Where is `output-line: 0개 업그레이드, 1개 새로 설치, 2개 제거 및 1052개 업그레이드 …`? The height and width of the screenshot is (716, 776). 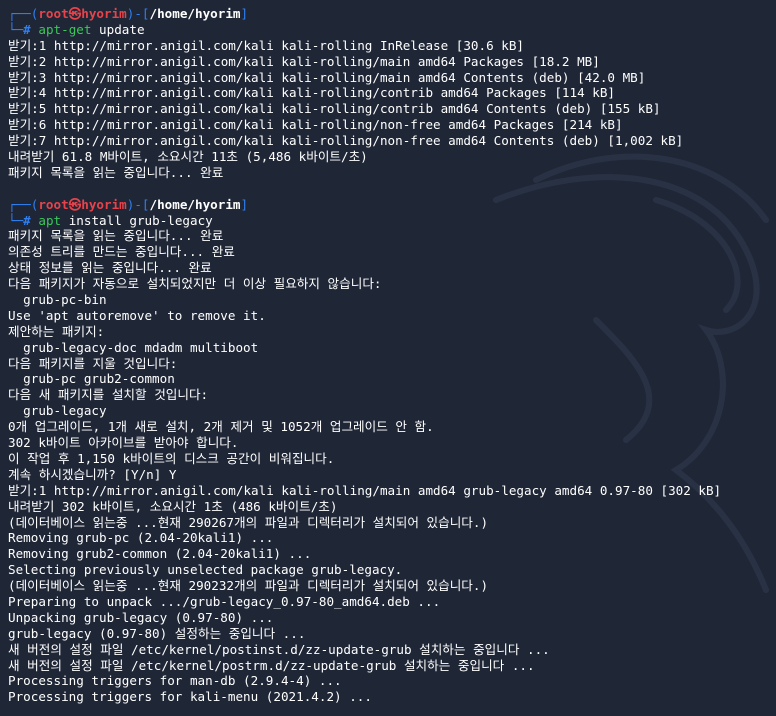
output-line: 0개 업그레이드, 1개 새로 설치, 2개 제거 및 1052개 업그레이드 … is located at coordinates (221, 427).